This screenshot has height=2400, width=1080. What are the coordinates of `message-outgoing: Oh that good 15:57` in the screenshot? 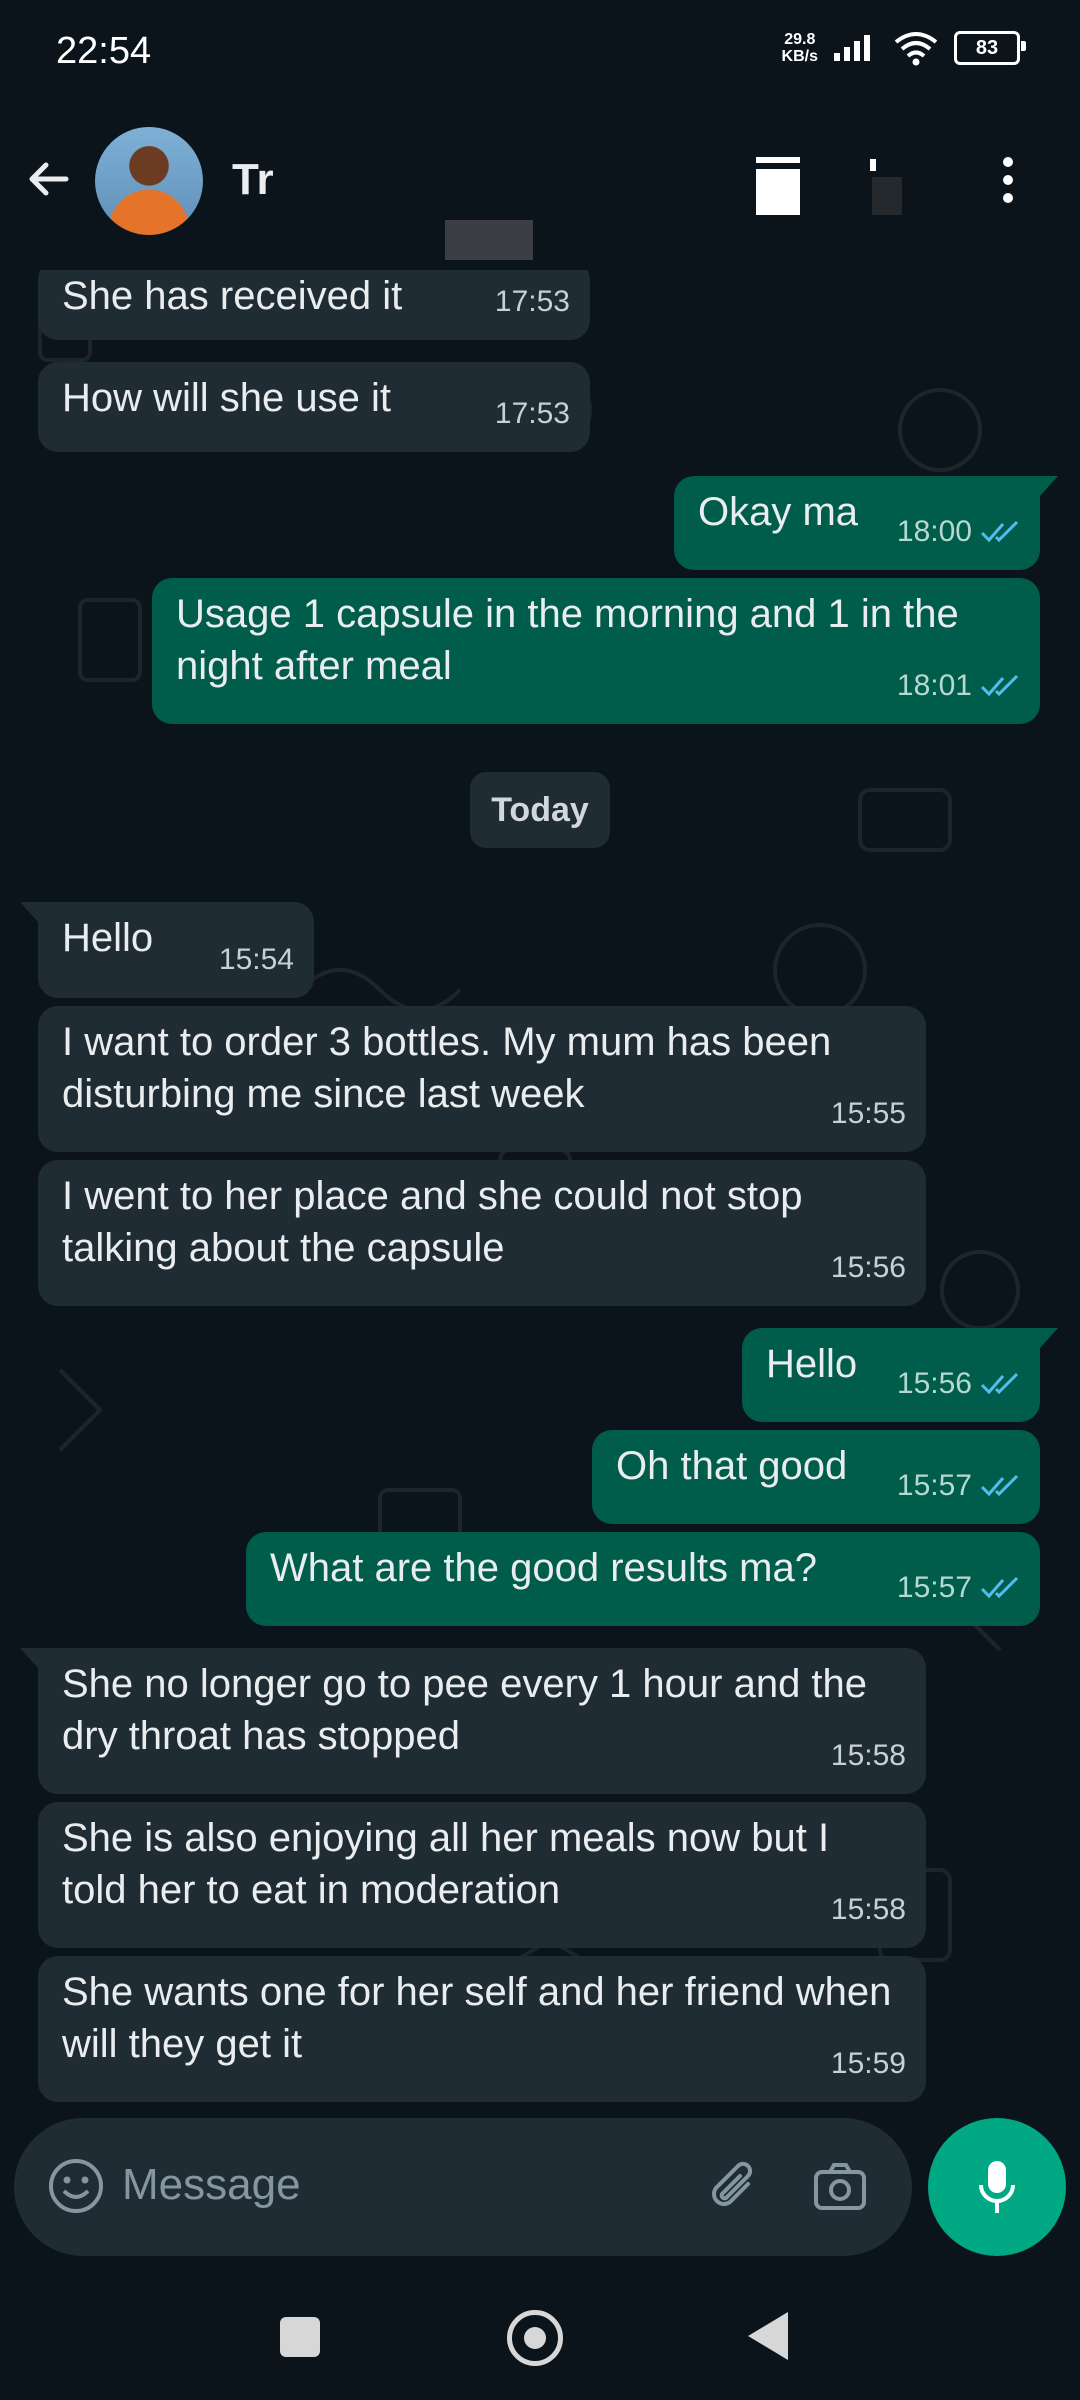 It's located at (816, 1477).